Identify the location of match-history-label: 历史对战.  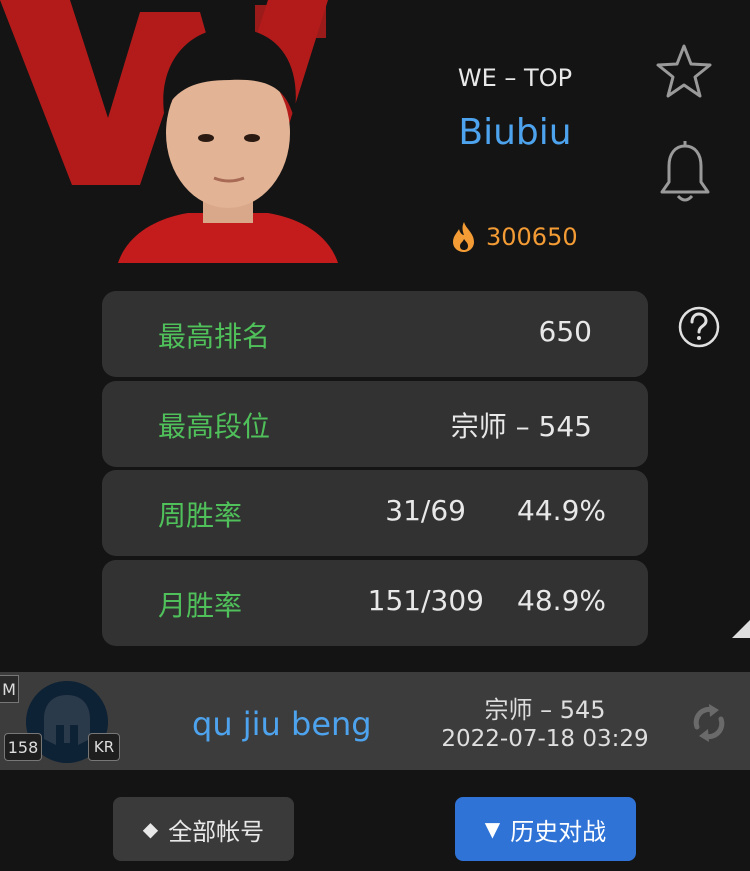
(558, 831).